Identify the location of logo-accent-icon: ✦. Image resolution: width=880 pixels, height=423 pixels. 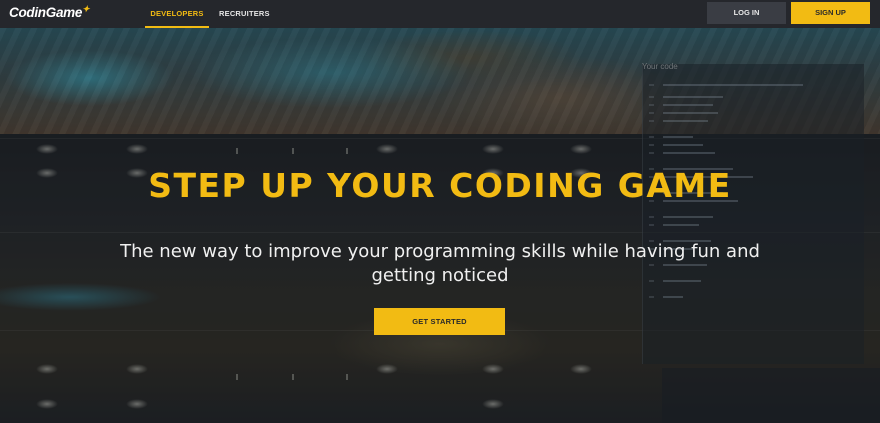
(86, 9).